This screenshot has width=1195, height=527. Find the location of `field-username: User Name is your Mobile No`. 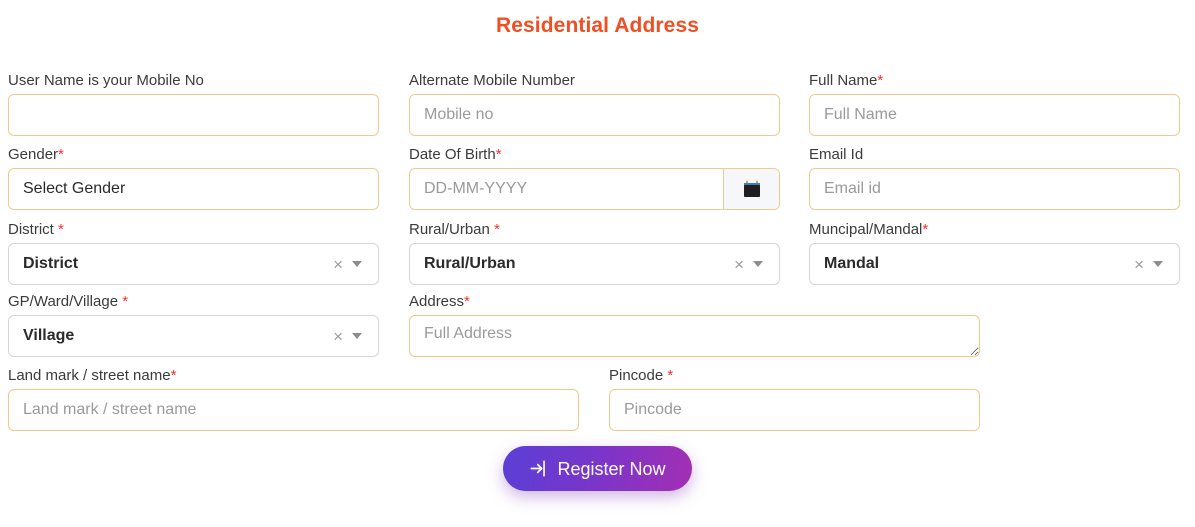

field-username: User Name is your Mobile No is located at coordinates (193, 104).